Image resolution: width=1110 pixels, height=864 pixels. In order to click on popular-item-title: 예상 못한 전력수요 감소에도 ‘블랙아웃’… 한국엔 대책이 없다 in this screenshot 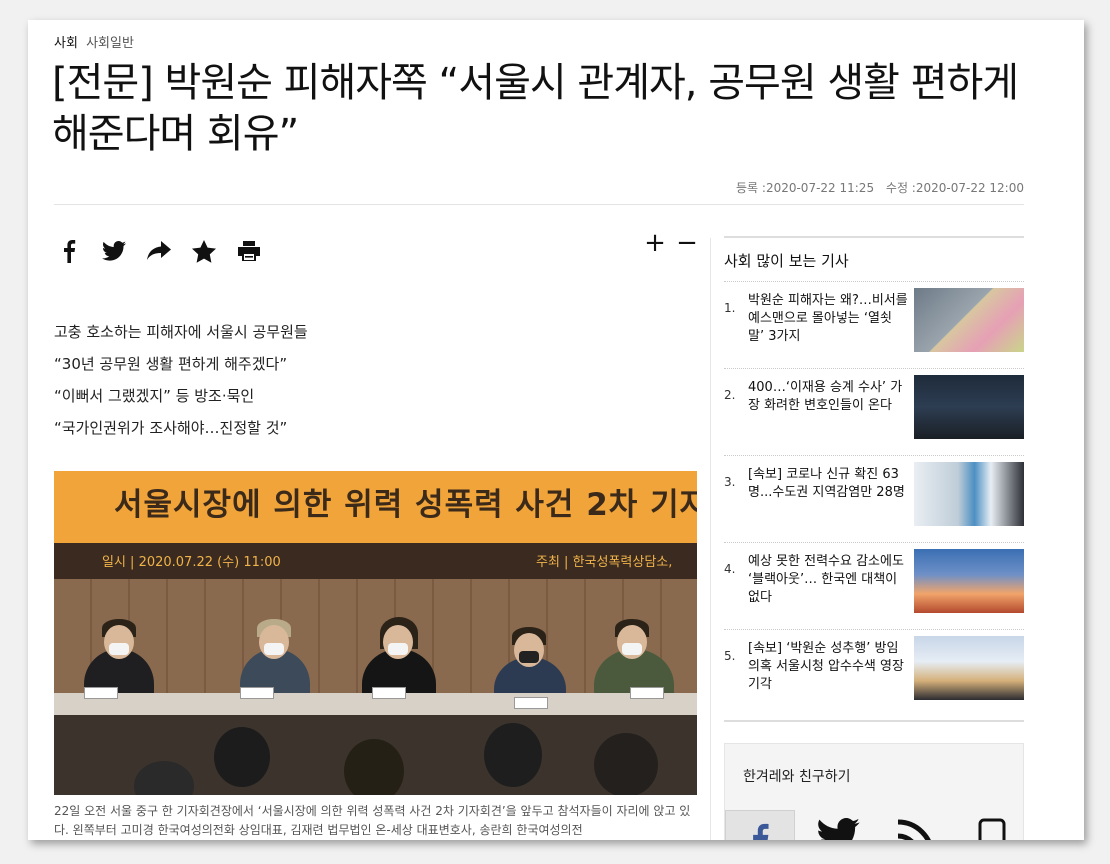, I will do `click(828, 580)`.